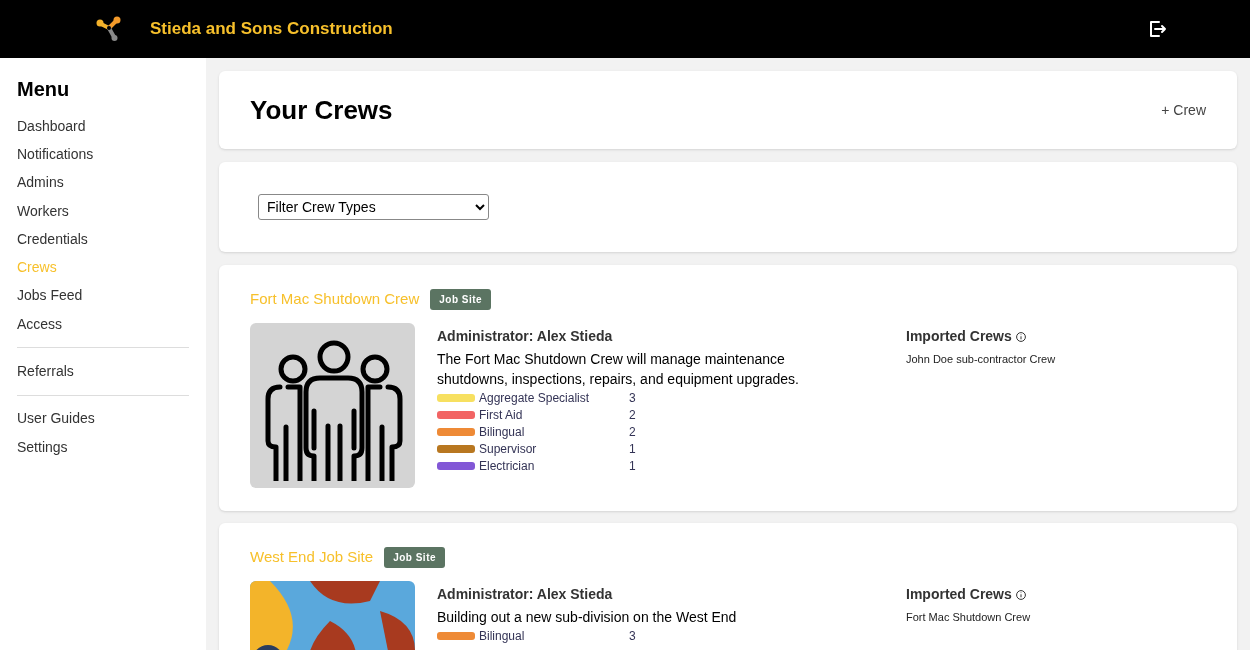 Image resolution: width=1250 pixels, height=650 pixels. I want to click on crew-description: The Fort Mac Shutdown Crew will manage maintenance shutdowns, inspections, repairs, and equipment upgrades., so click(618, 369).